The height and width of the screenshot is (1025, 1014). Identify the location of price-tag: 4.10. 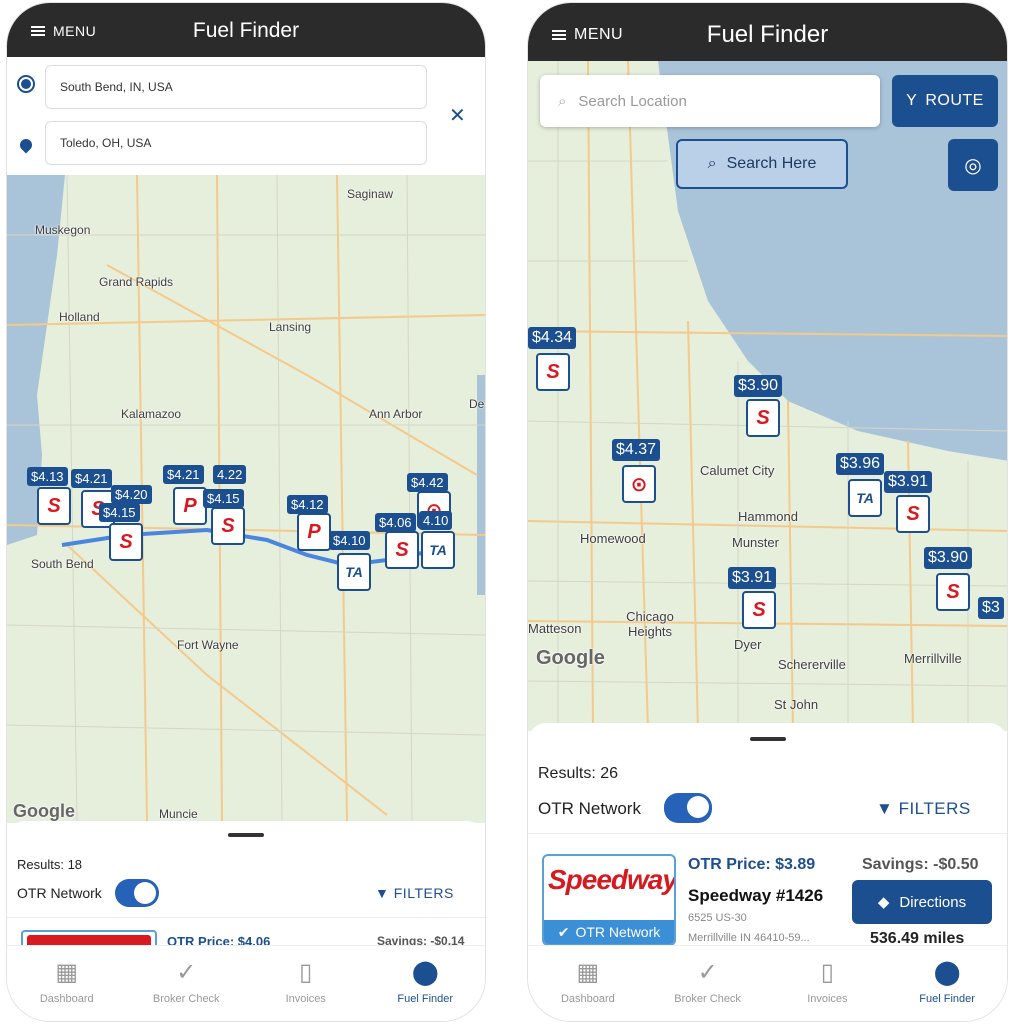
(436, 520).